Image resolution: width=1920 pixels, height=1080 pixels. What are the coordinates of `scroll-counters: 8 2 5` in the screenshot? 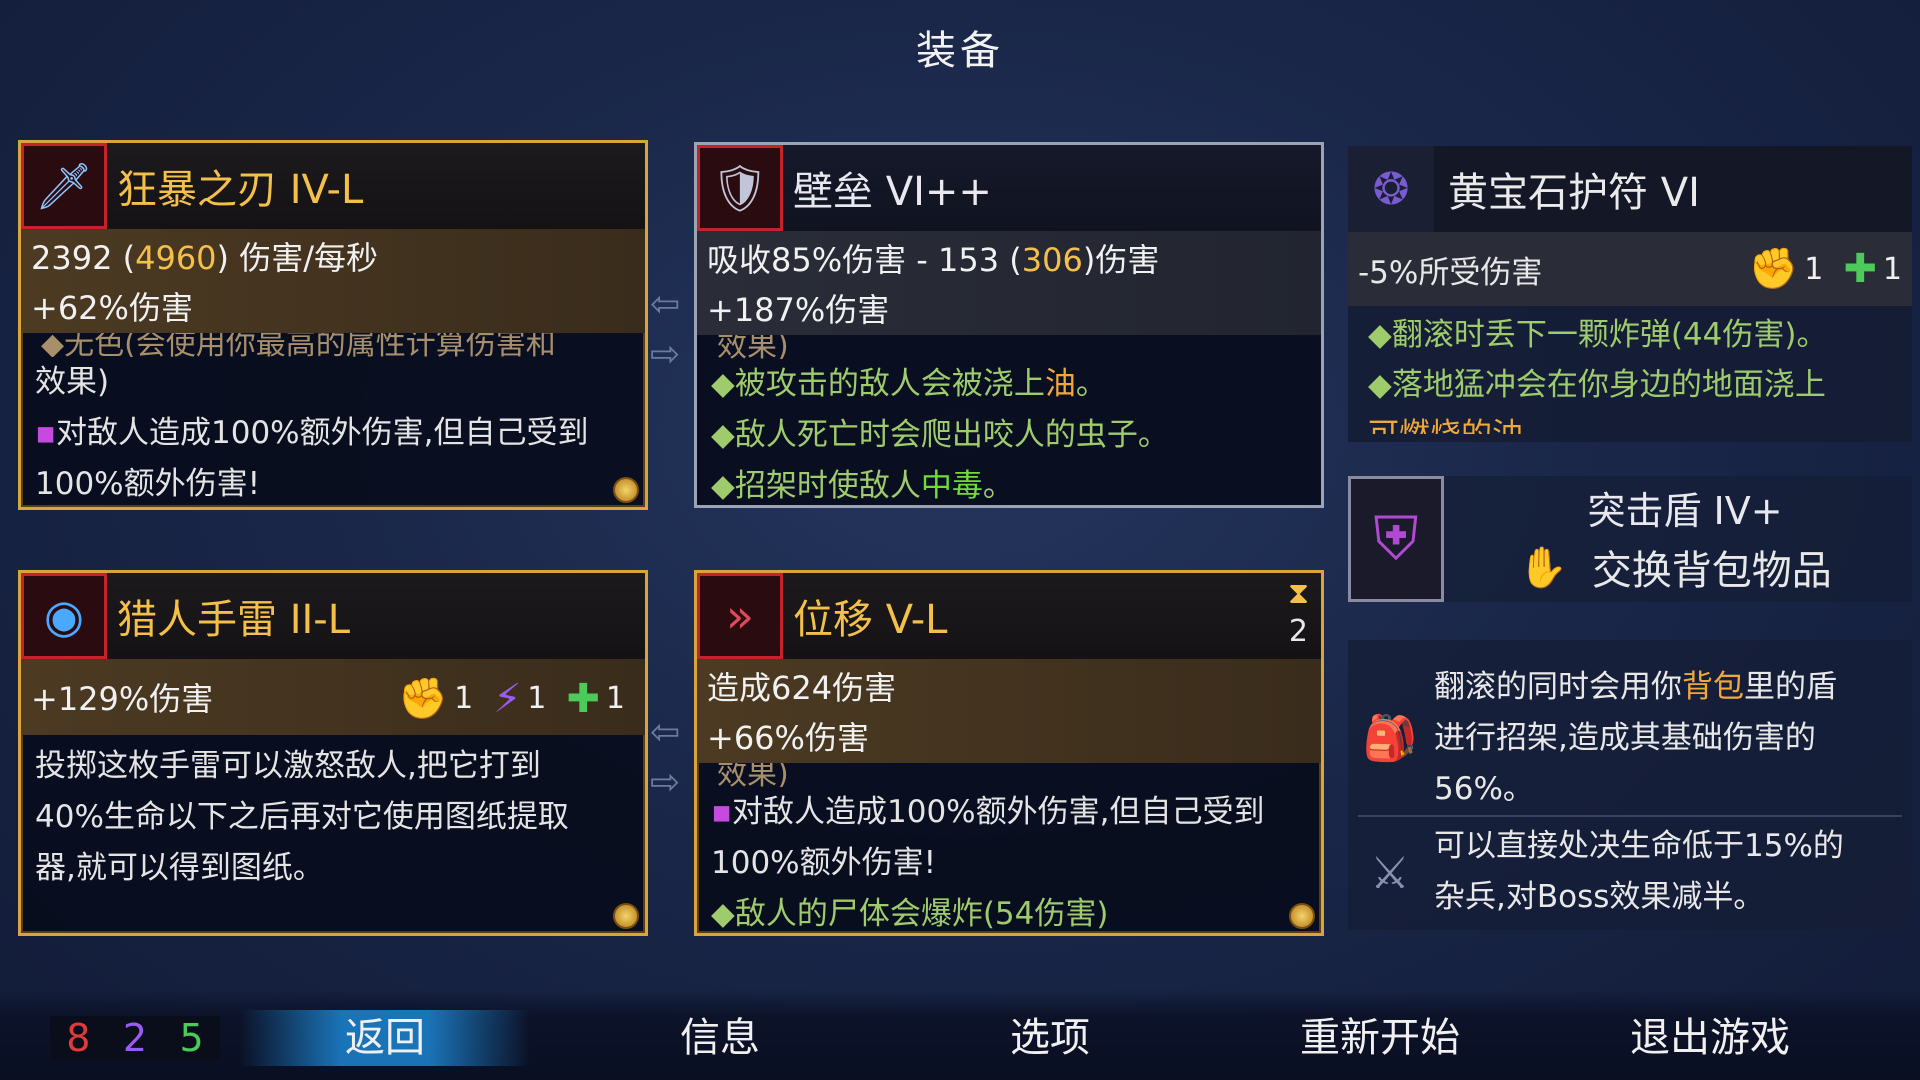 It's located at (135, 1038).